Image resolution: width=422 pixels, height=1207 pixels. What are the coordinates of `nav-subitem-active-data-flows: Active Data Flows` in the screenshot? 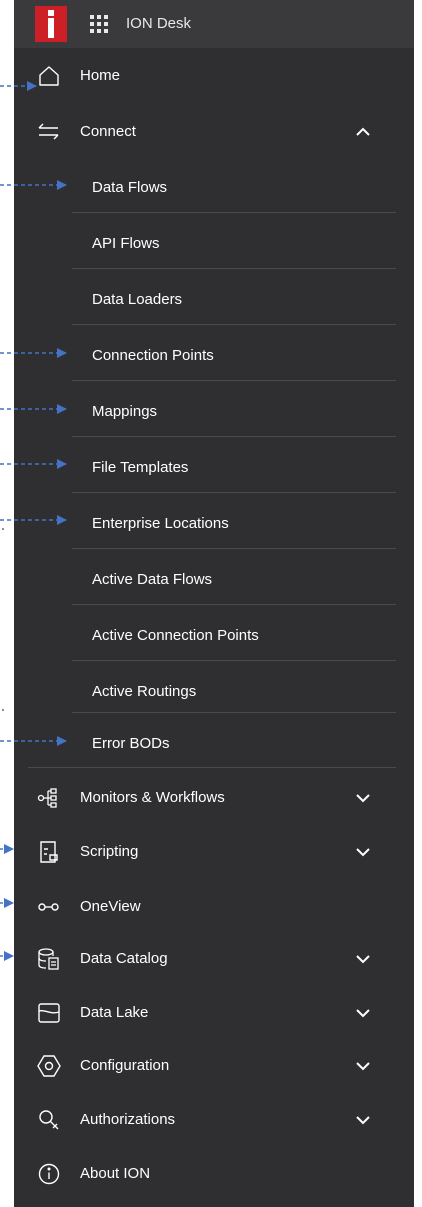 It's located at (214, 580).